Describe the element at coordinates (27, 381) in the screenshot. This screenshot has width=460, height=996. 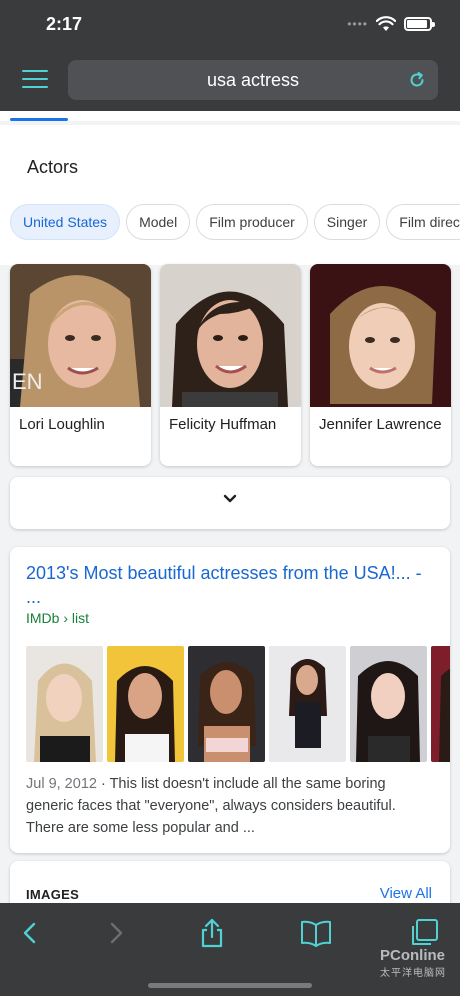
I see `svg-text: EN` at that location.